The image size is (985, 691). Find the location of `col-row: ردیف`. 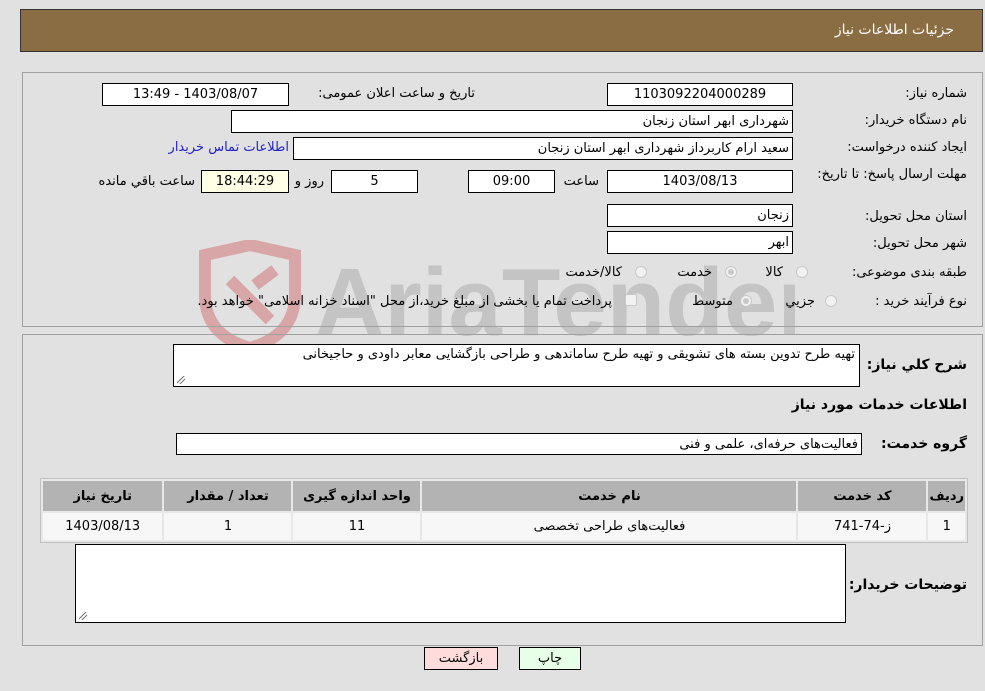

col-row: ردیف is located at coordinates (946, 496).